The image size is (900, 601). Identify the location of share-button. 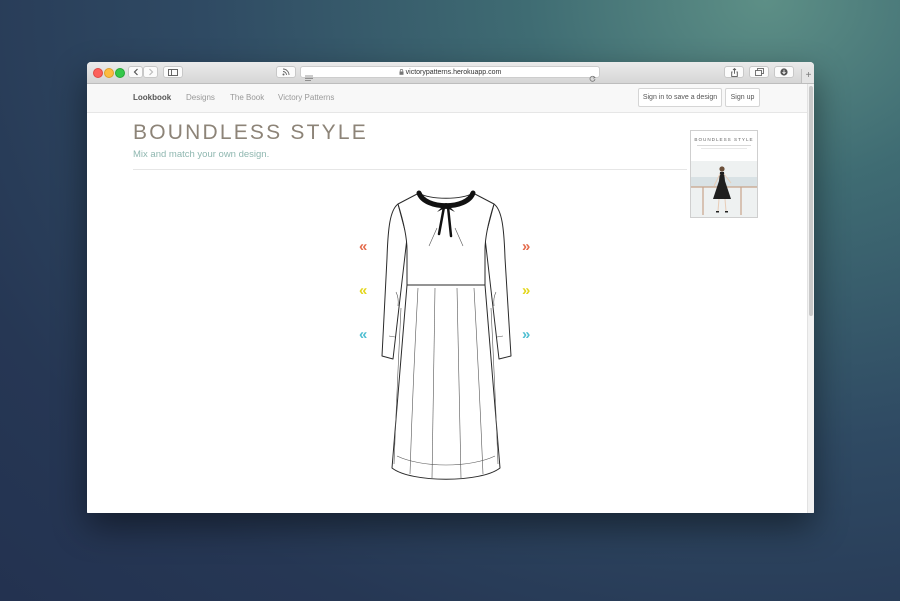
(734, 72).